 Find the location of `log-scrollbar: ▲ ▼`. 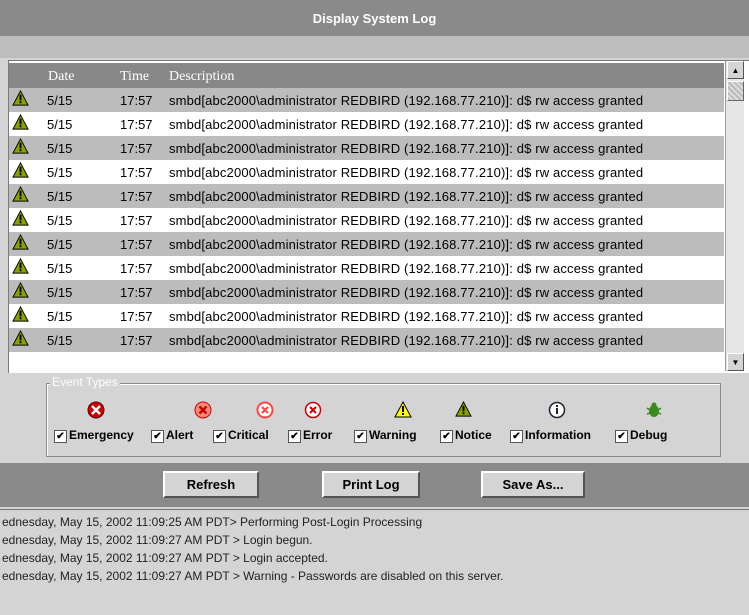

log-scrollbar: ▲ ▼ is located at coordinates (734, 216).